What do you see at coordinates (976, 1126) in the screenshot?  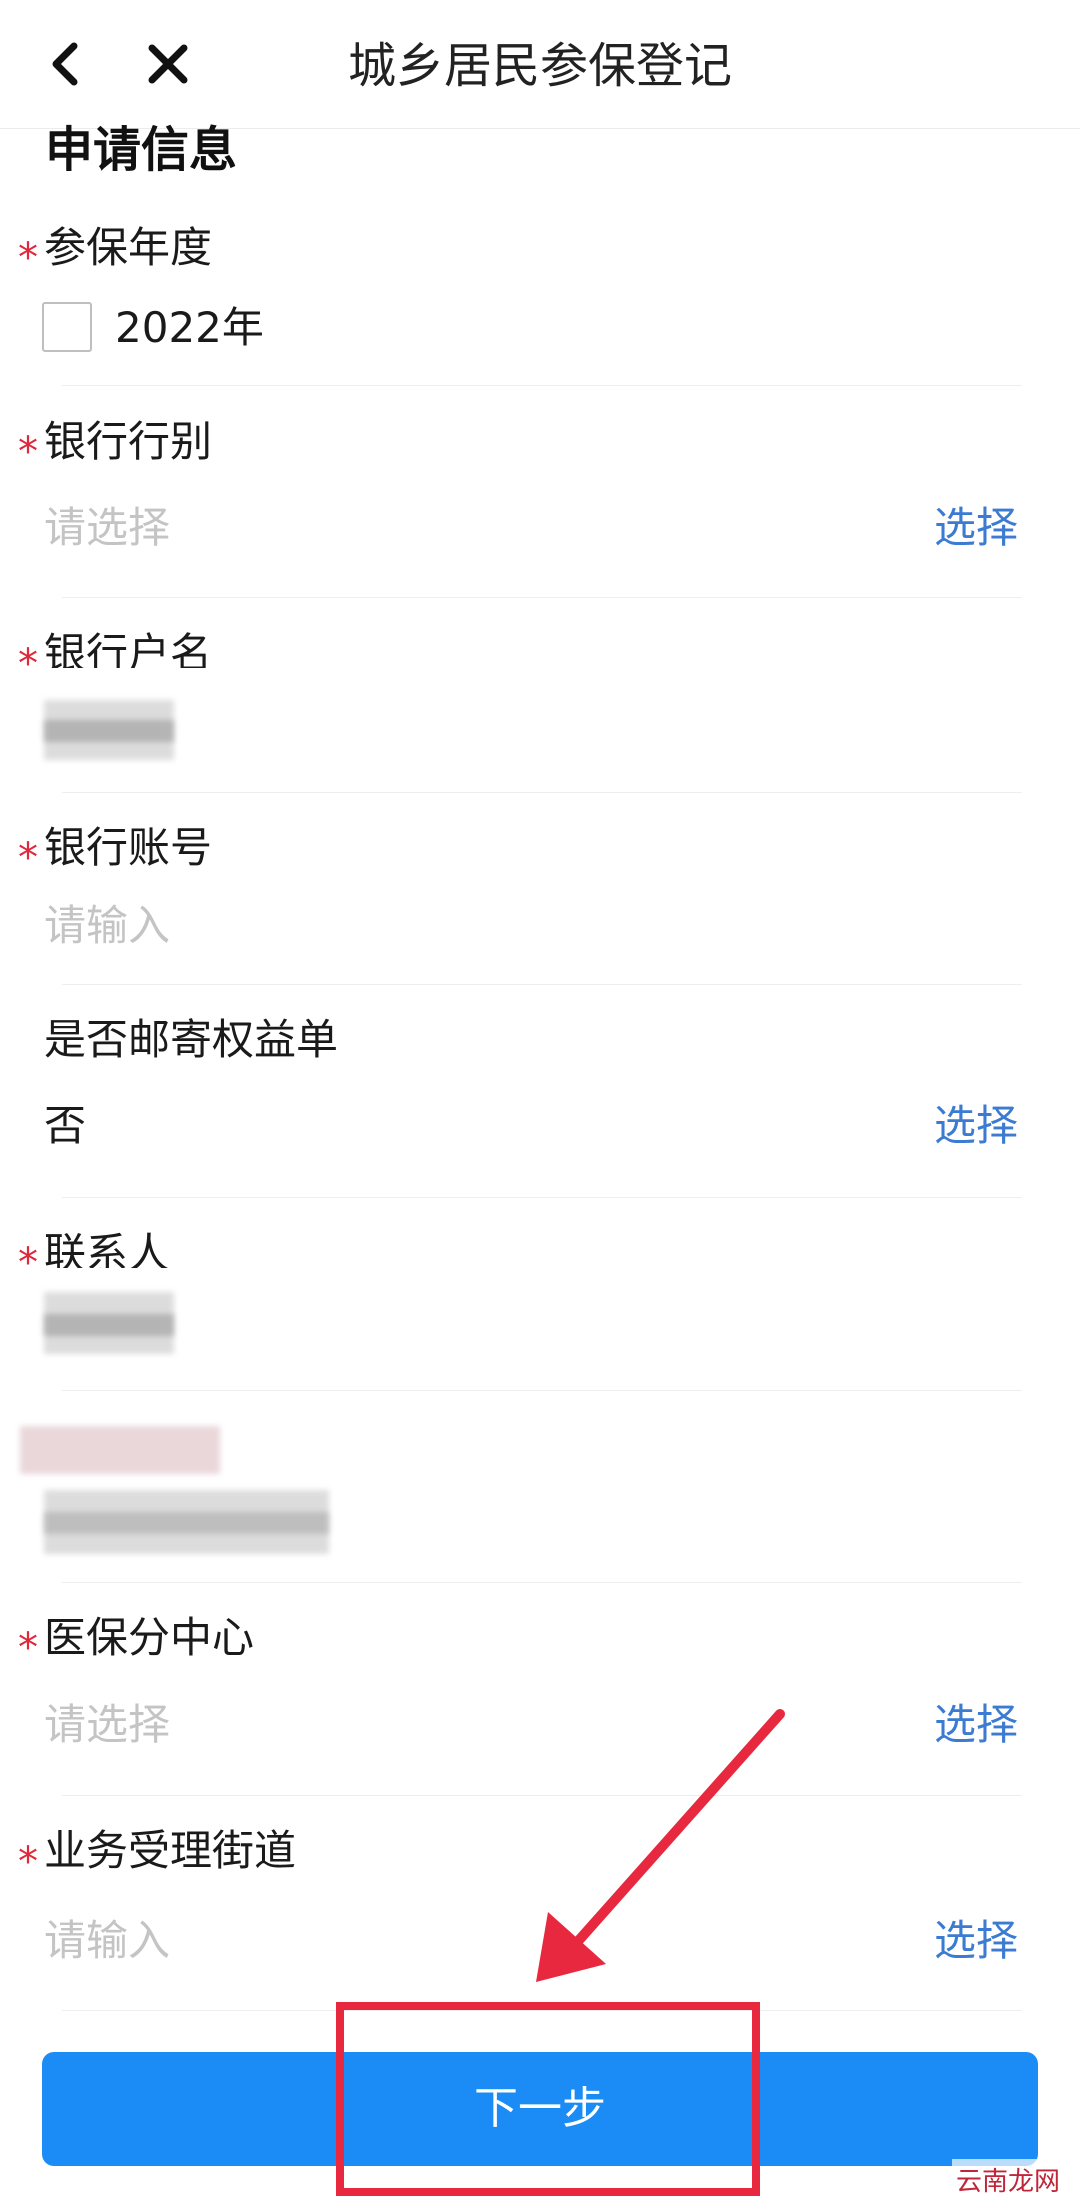 I see `mail-select-button: 选择` at bounding box center [976, 1126].